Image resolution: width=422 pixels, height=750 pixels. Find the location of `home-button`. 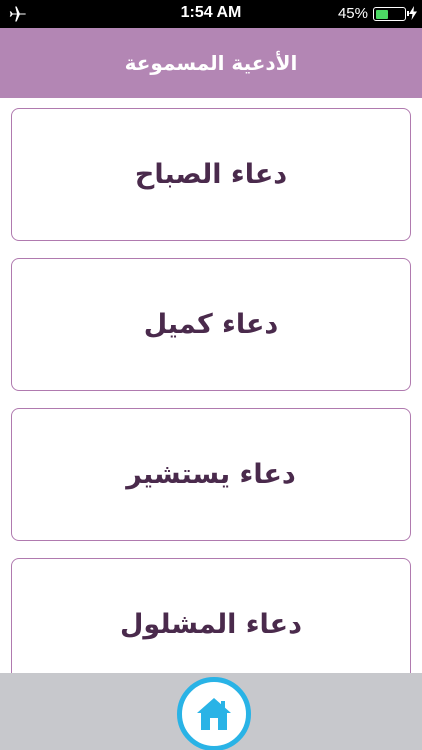

home-button is located at coordinates (214, 713).